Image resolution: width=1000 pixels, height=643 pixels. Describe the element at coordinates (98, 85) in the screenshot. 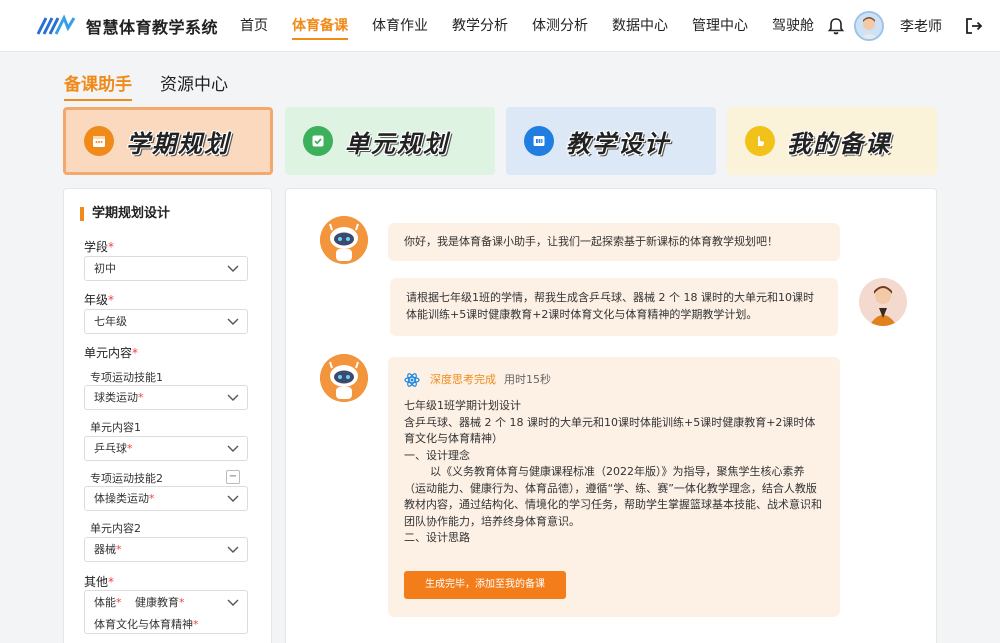

I see `tab-lesson-assistant: 备课助手` at that location.